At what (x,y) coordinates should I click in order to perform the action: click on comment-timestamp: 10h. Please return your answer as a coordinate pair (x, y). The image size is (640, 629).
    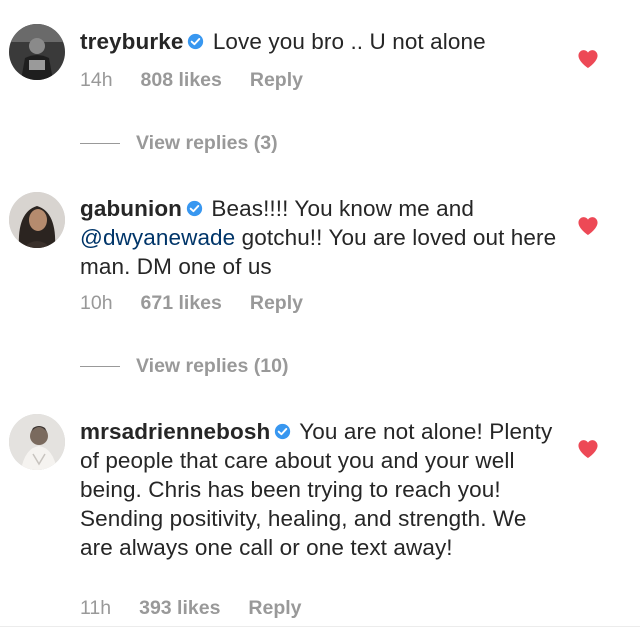
    Looking at the image, I should click on (96, 303).